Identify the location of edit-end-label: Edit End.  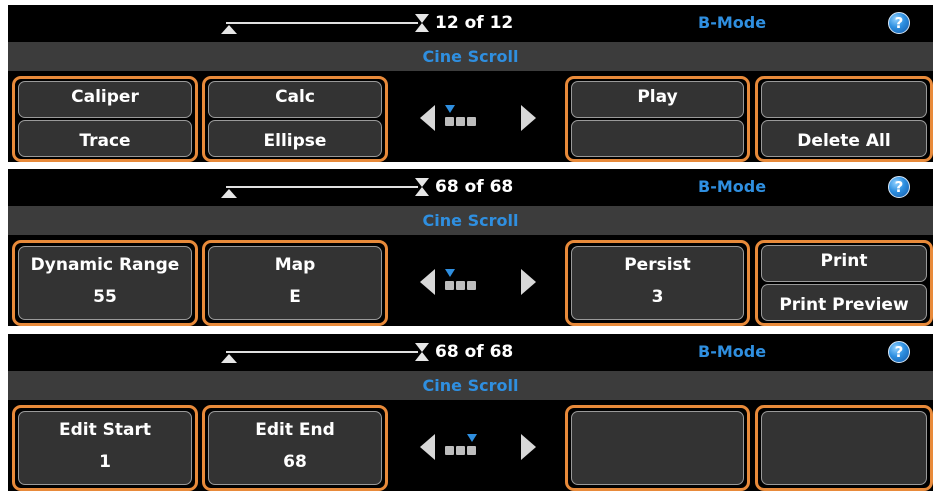
(295, 430).